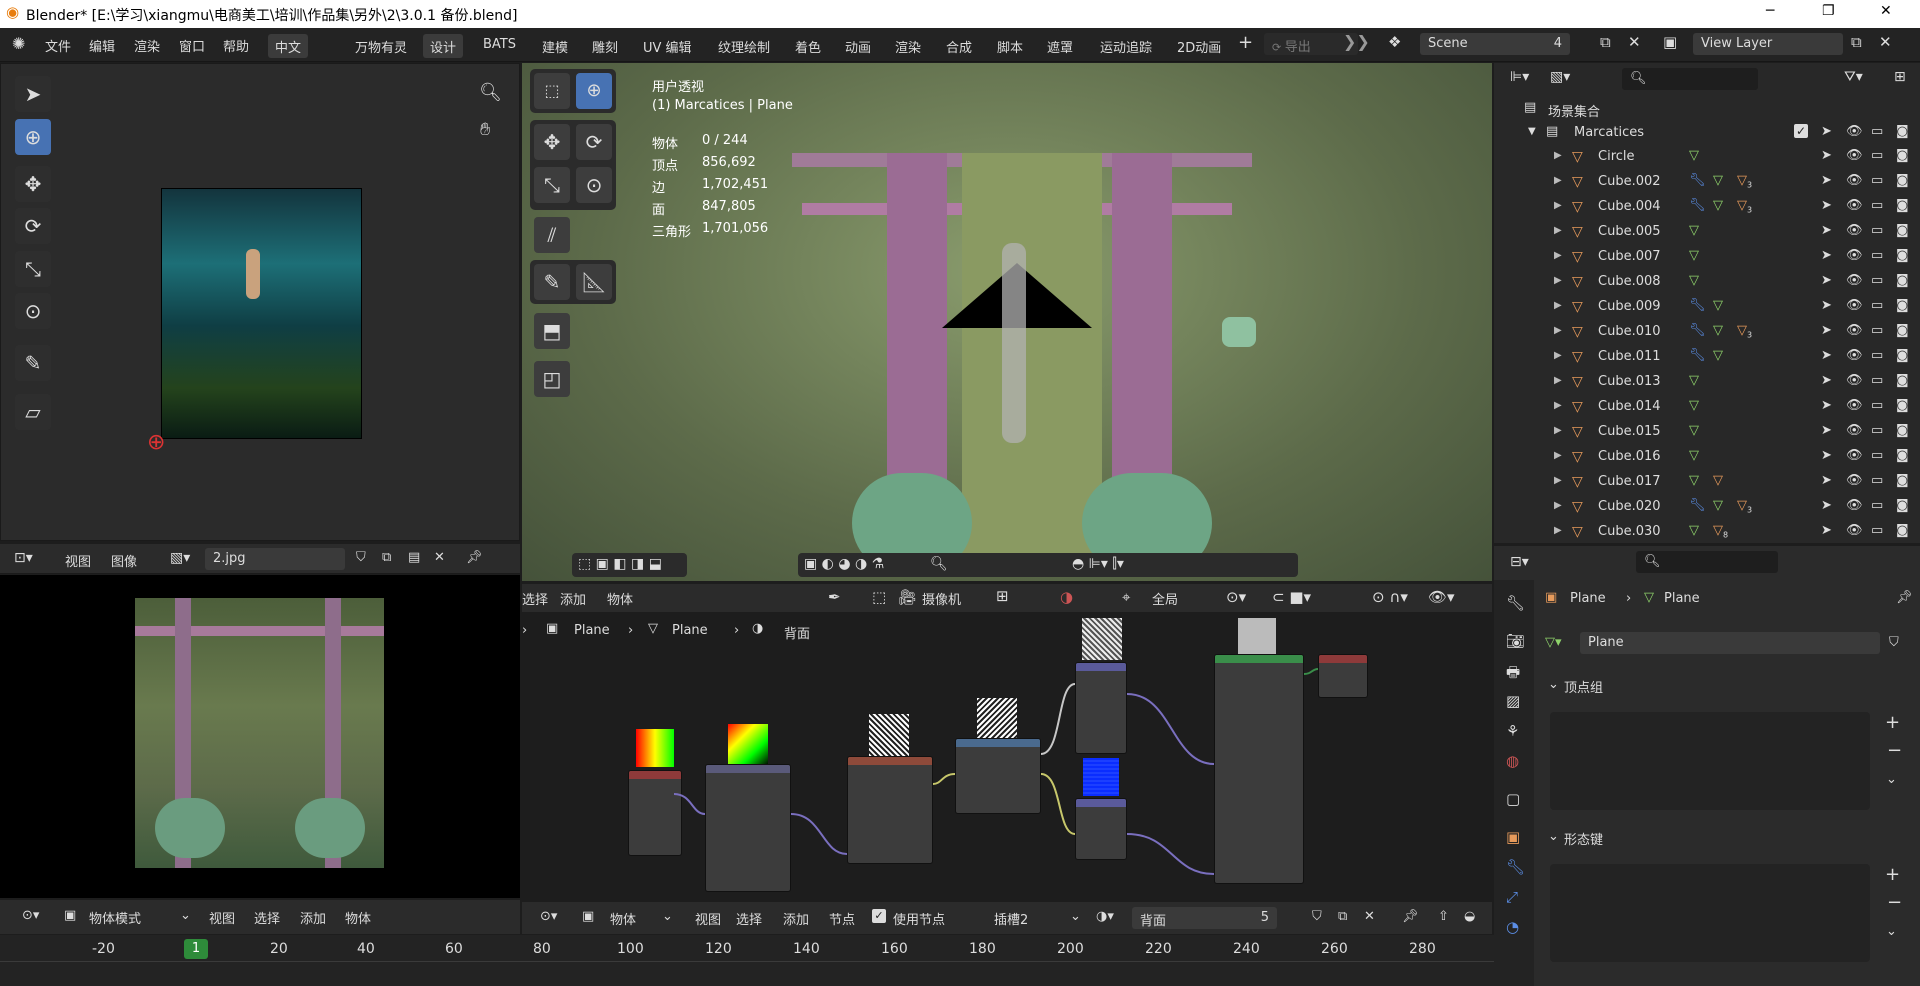 The width and height of the screenshot is (1920, 986). I want to click on remove-vertex-group-button: −, so click(1894, 750).